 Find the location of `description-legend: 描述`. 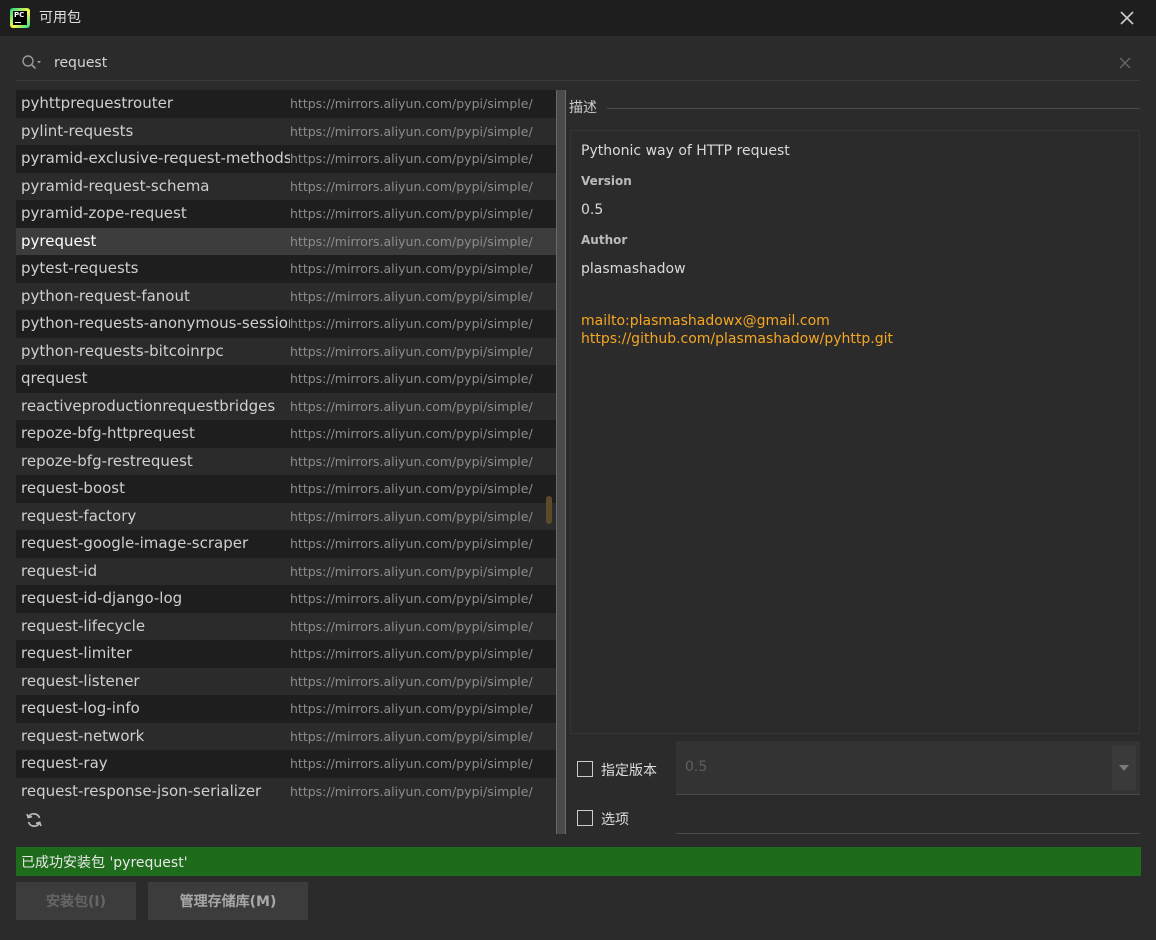

description-legend: 描述 is located at coordinates (583, 108).